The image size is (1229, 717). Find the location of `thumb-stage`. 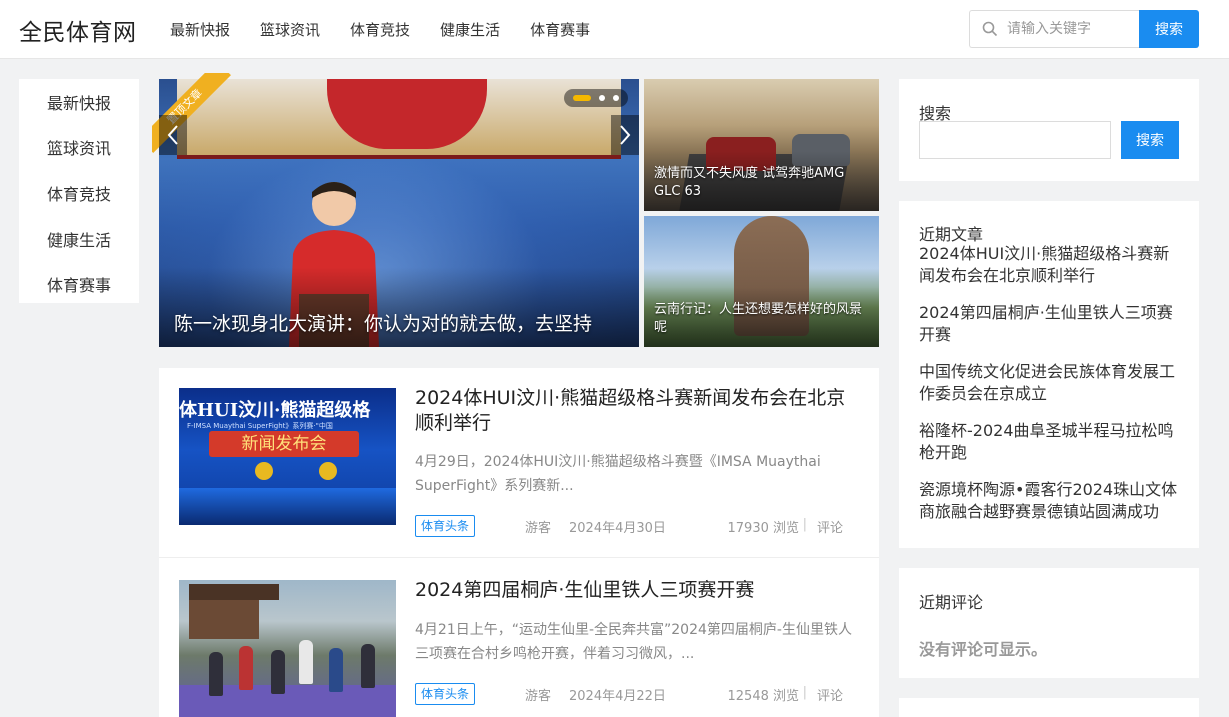

thumb-stage is located at coordinates (287, 506).